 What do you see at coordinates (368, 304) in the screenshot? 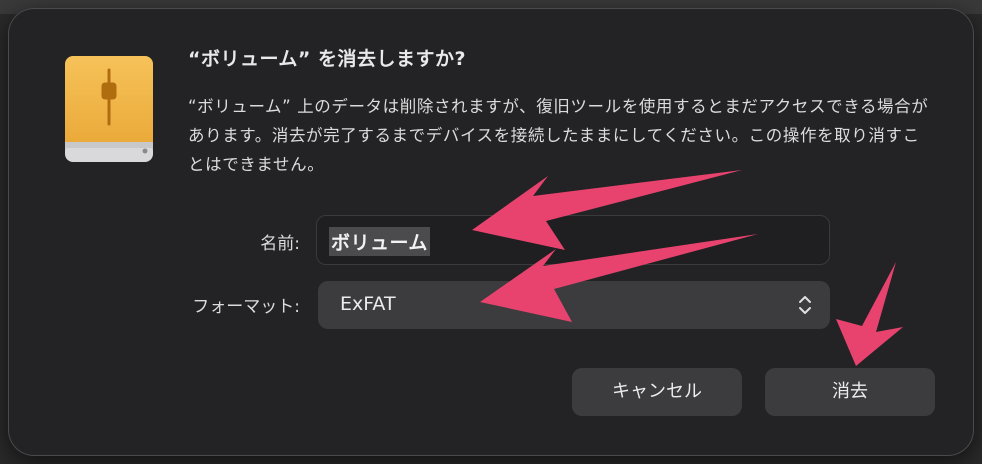
I see `format-value: ExFAT` at bounding box center [368, 304].